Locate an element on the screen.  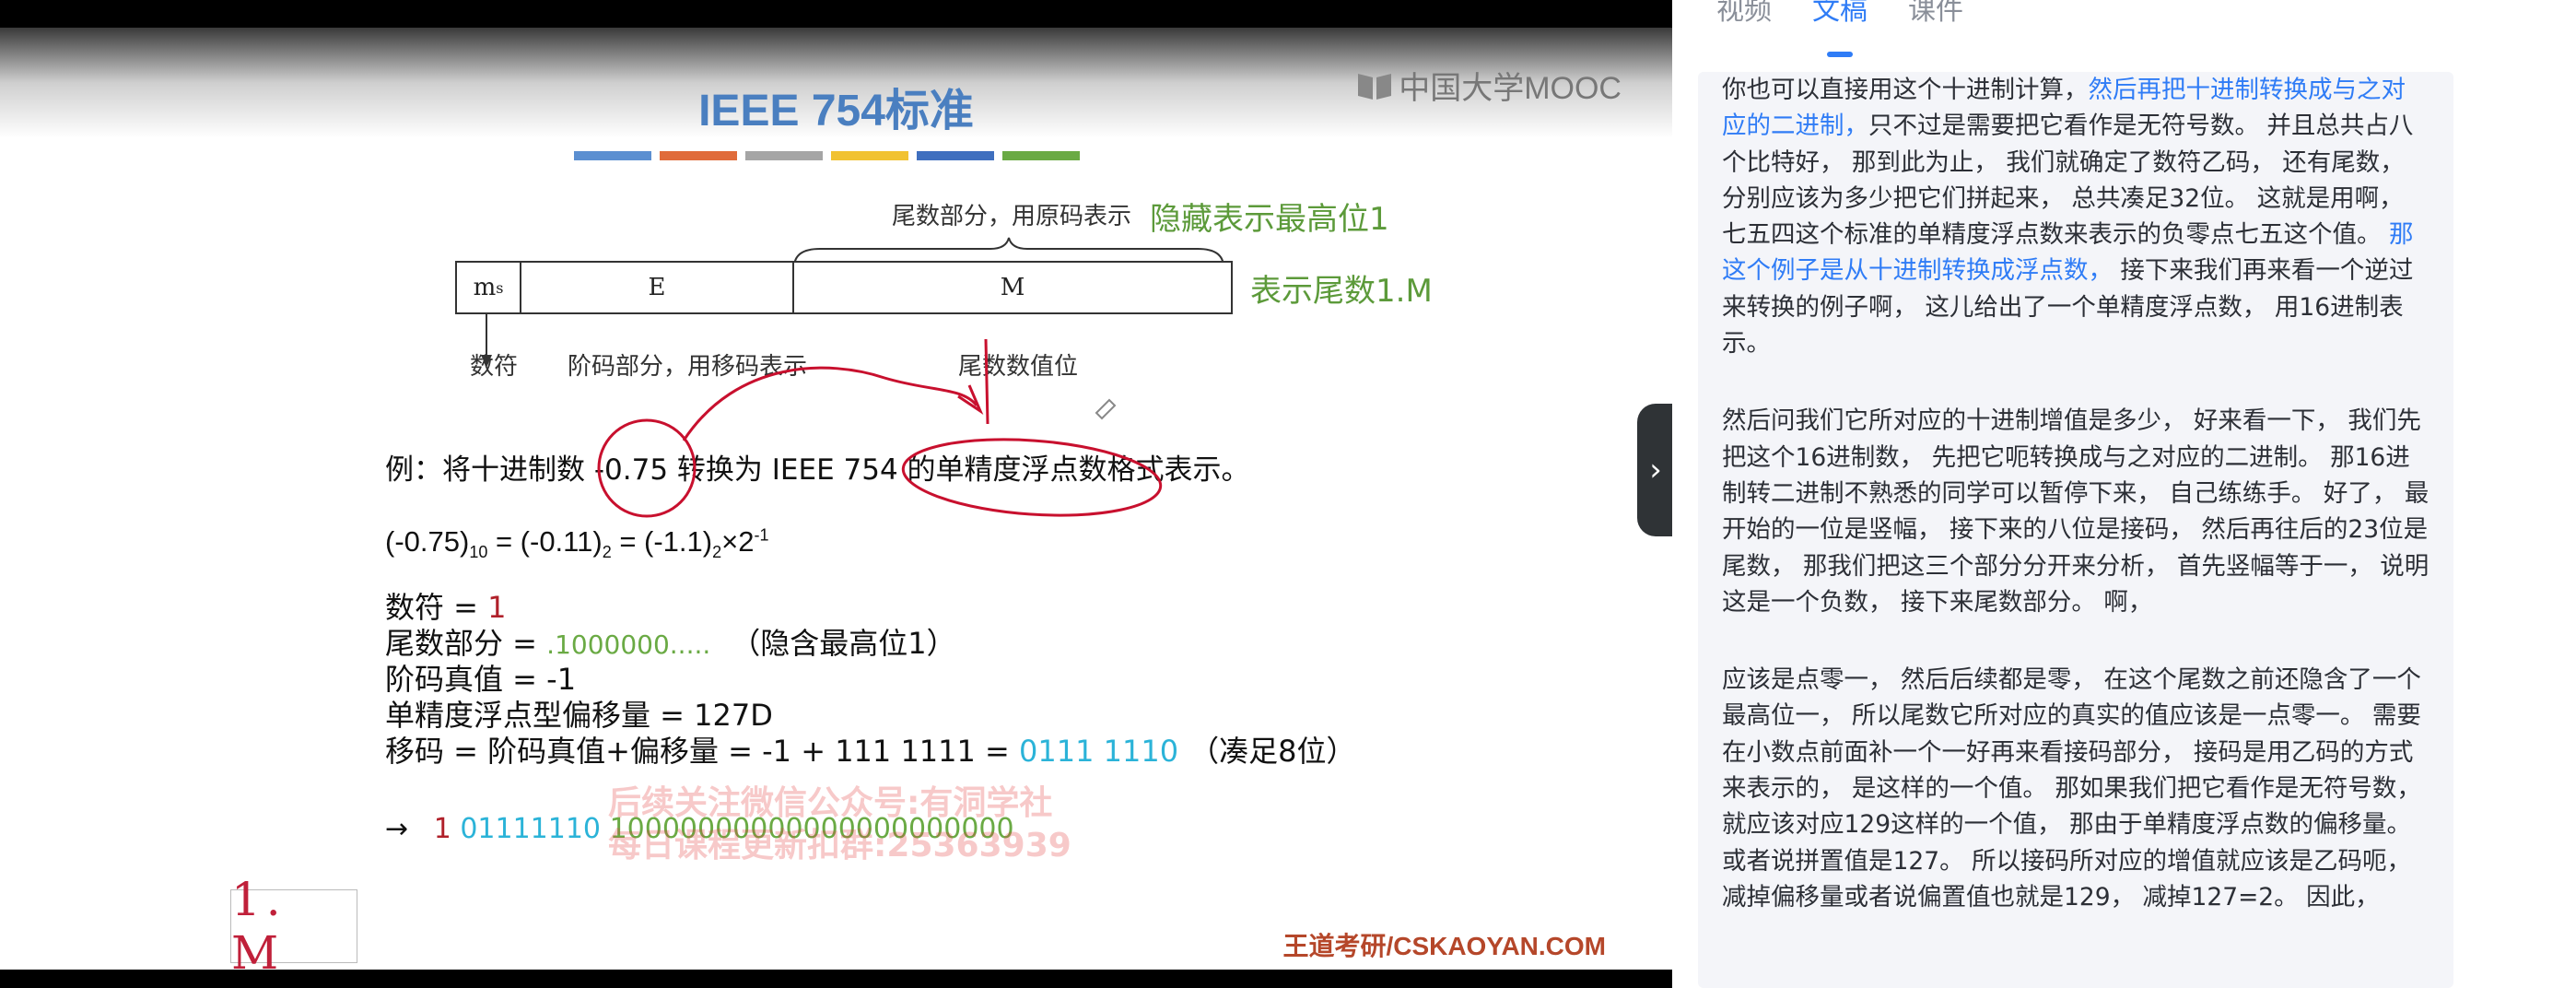
slide-footer-brand: 王道考研/CSKAOYAN.COM is located at coordinates (1444, 946).